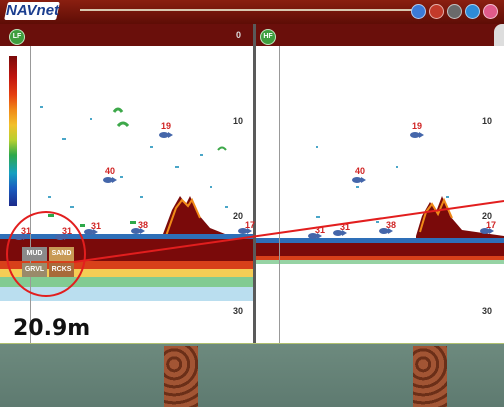 This screenshot has width=504, height=407. I want to click on boat-icon, so click(454, 11).